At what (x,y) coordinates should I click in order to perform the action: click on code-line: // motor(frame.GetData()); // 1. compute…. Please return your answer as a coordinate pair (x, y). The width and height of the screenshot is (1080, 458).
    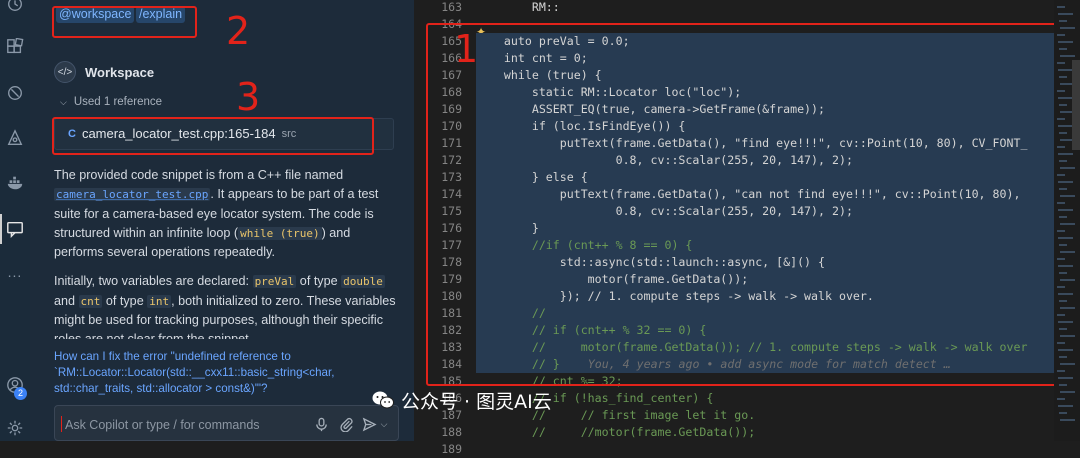
    Looking at the image, I should click on (766, 347).